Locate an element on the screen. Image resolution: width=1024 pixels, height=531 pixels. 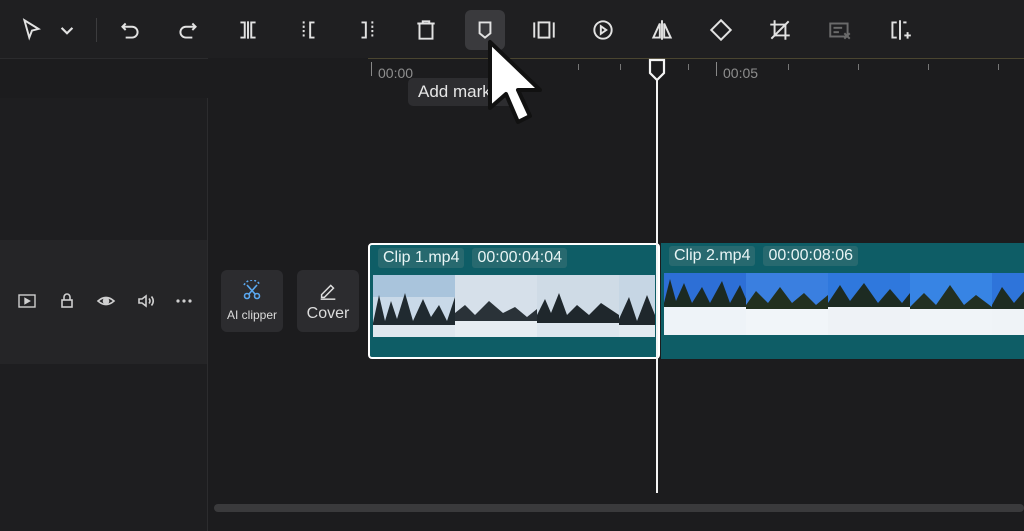
disabled-edit-button is located at coordinates (840, 30).